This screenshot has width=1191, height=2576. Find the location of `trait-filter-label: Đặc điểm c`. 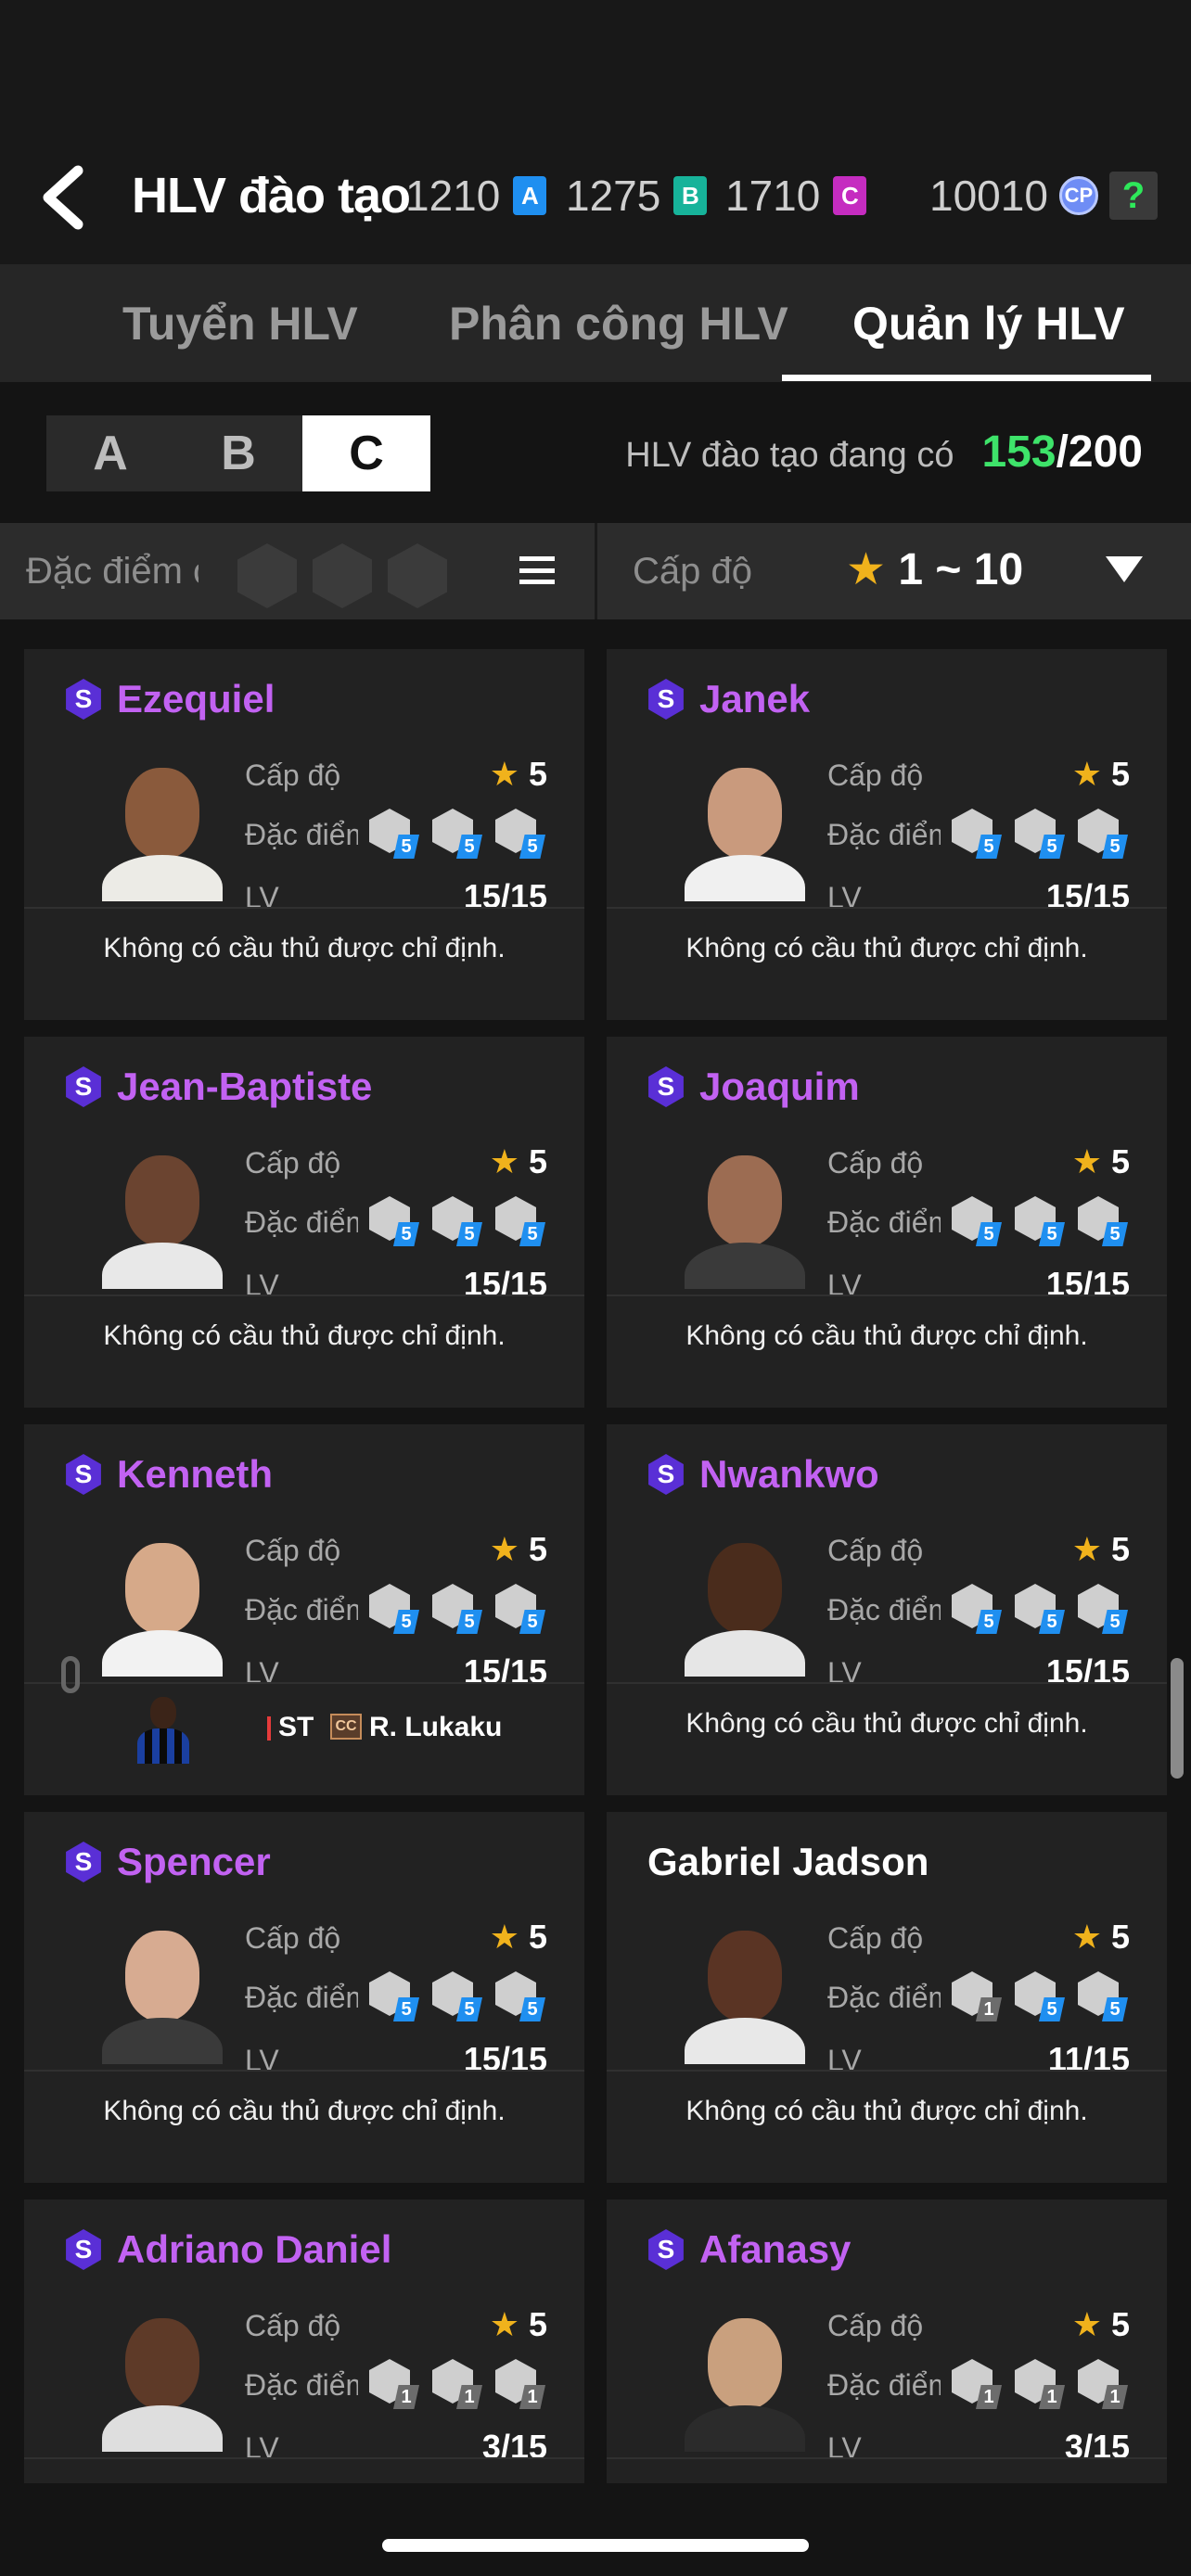

trait-filter-label: Đặc điểm c is located at coordinates (112, 572).